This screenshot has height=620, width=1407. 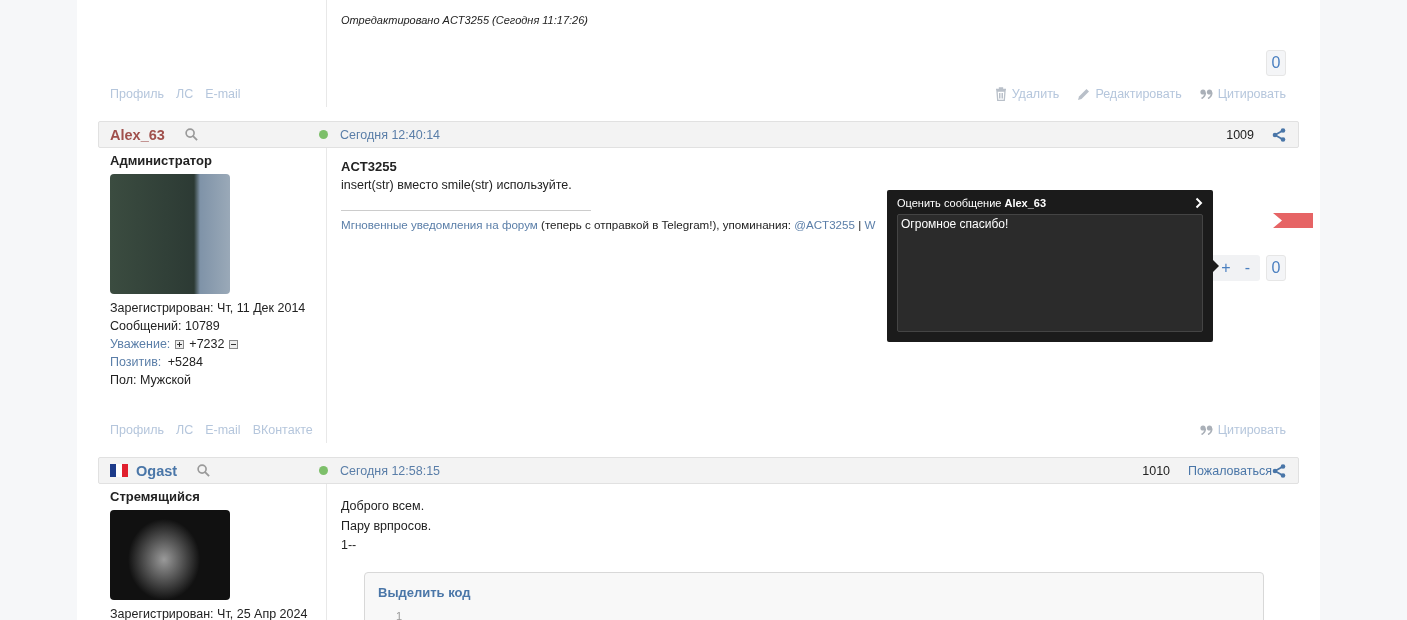 What do you see at coordinates (140, 344) in the screenshot?
I see `stat-link: Уважение:` at bounding box center [140, 344].